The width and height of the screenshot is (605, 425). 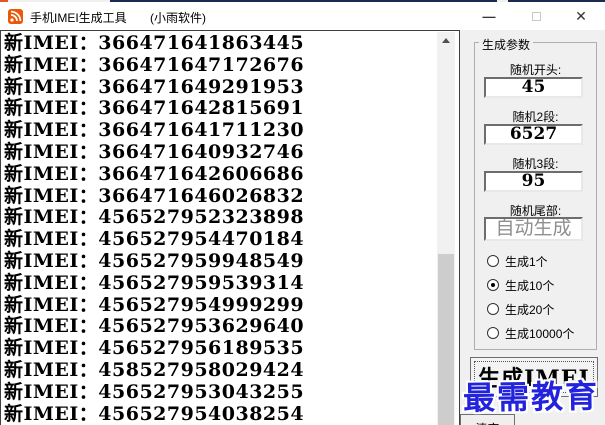 I want to click on maximize-icon, so click(x=536, y=16).